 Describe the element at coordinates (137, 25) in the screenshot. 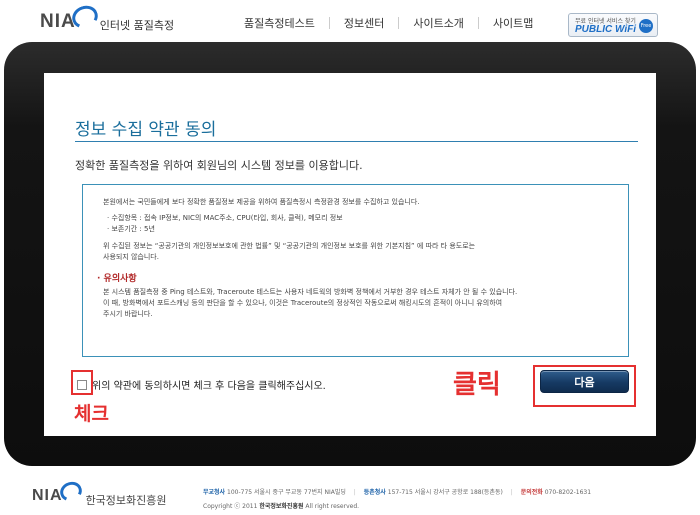

I see `logo-subtitle: 인터넷 품질측정` at that location.